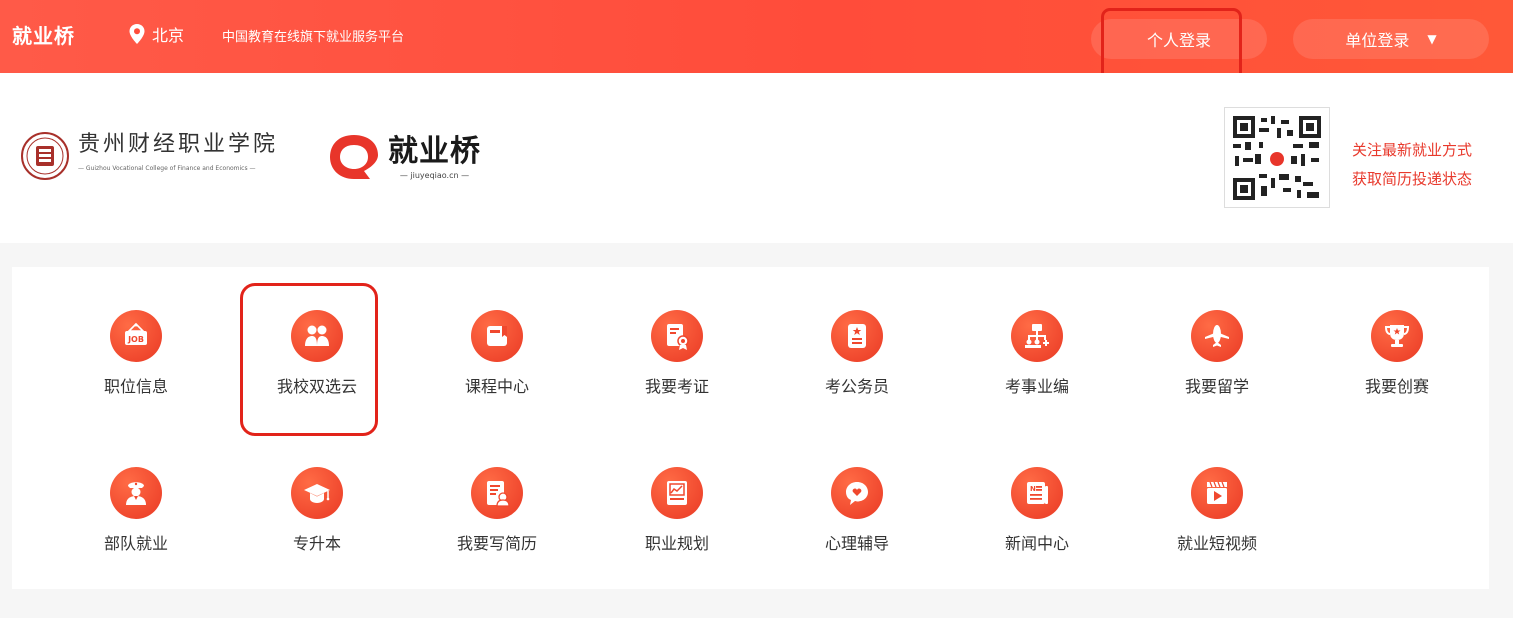 The width and height of the screenshot is (1513, 618). I want to click on unit-login-label: 单位登录, so click(1377, 40).